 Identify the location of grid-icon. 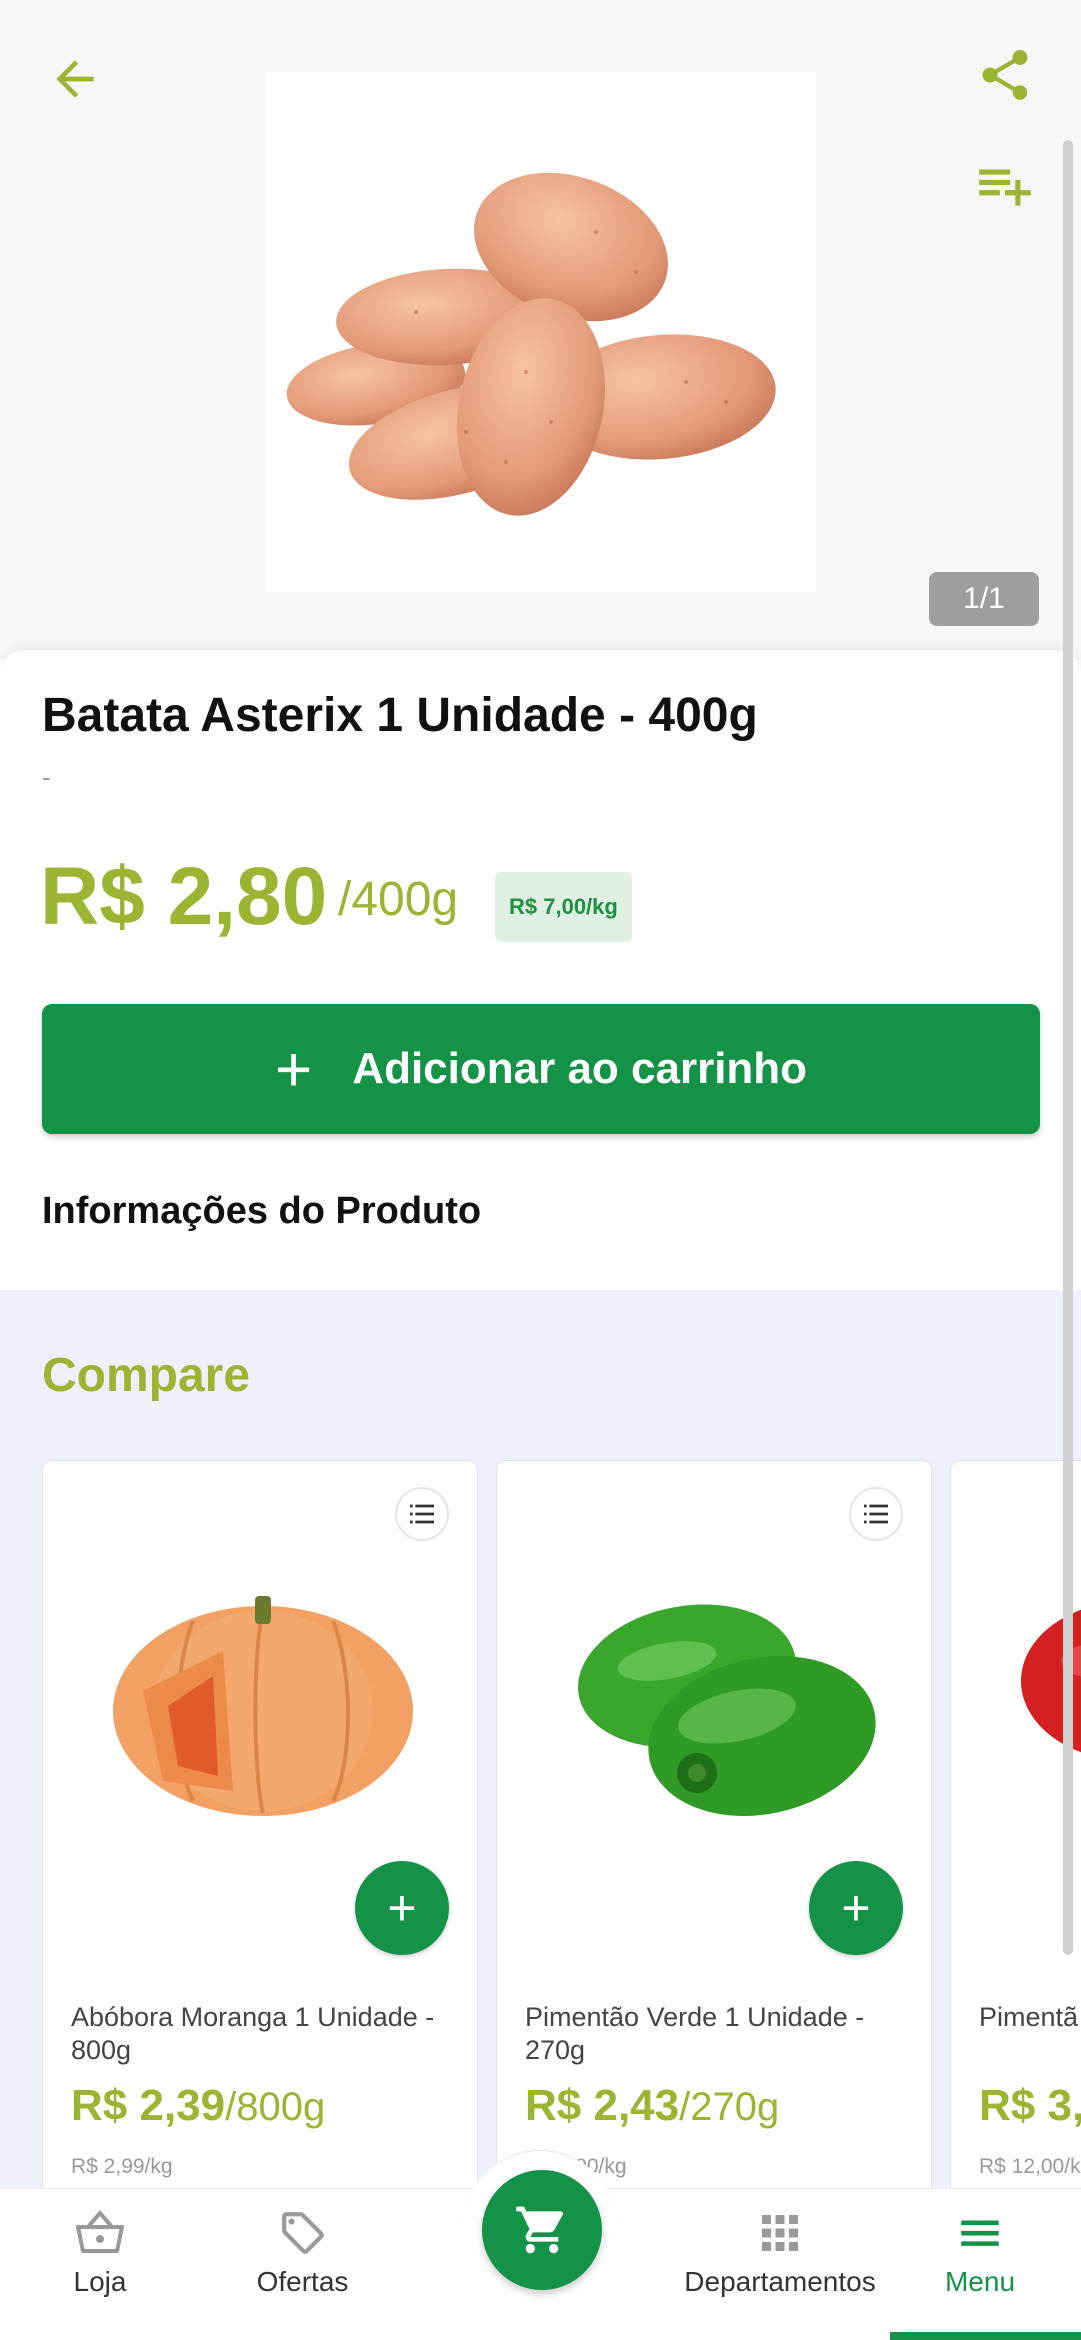
(780, 2233).